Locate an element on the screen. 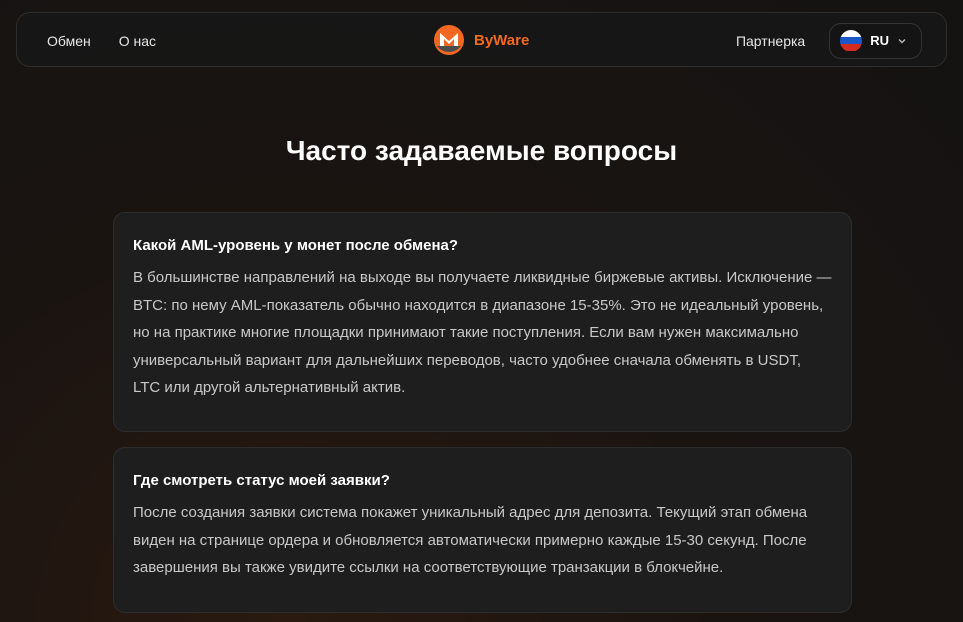 The width and height of the screenshot is (963, 622). faq-question: Где смотреть статус моей заявки? is located at coordinates (261, 480).